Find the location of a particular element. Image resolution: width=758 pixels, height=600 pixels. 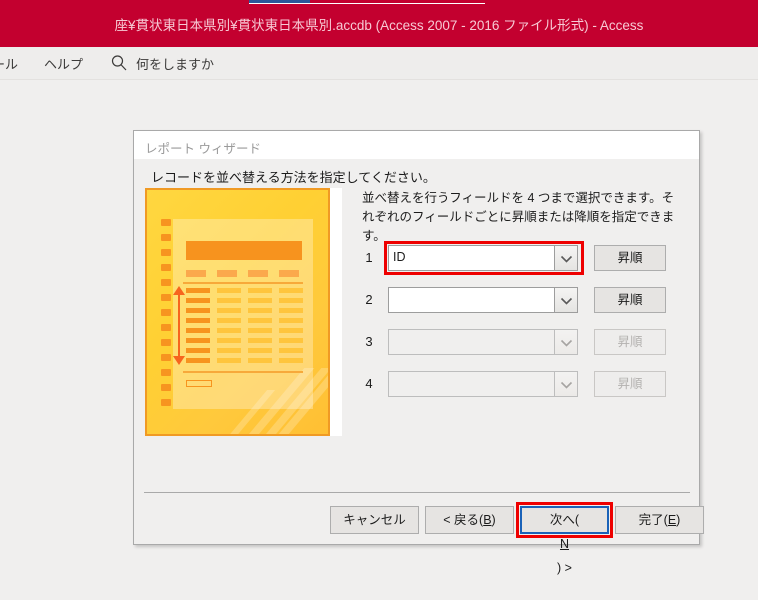

finish-button: 完了(E) is located at coordinates (659, 520).